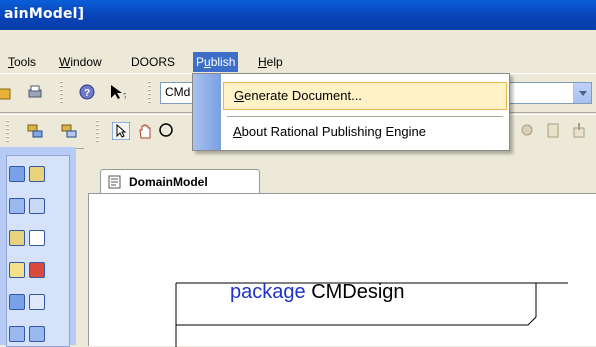  Describe the element at coordinates (37, 174) in the screenshot. I see `palette-package-icon` at that location.